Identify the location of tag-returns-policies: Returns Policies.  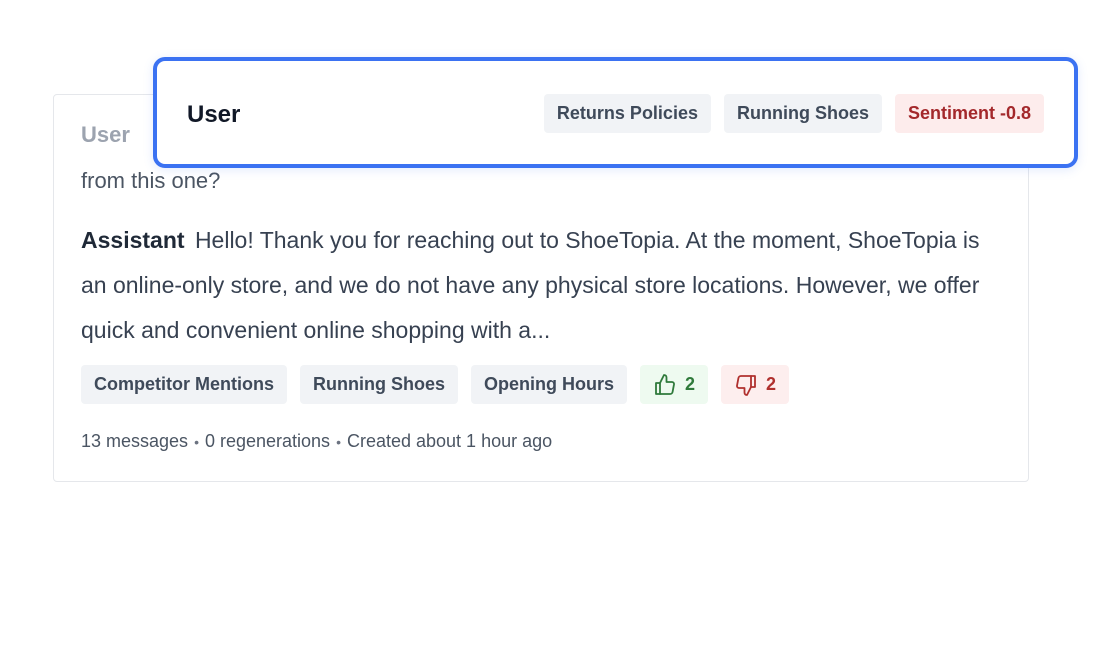
(627, 113).